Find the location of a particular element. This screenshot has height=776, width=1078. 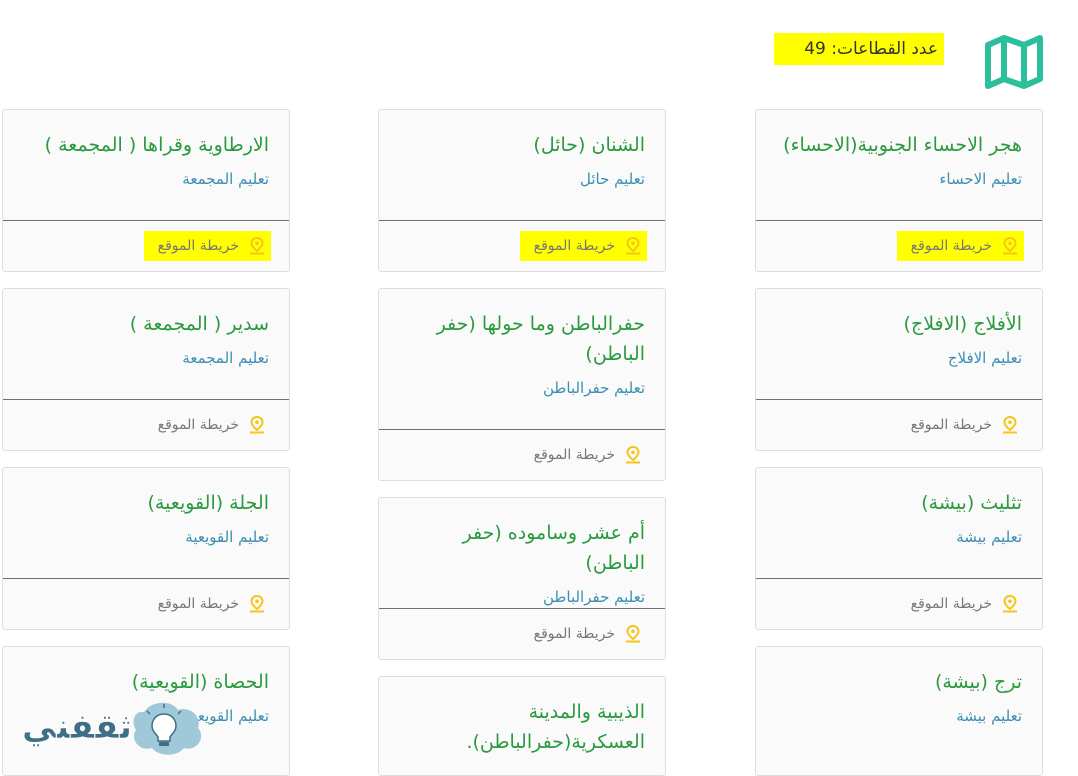

sector-subtitle: تعليم الافلاج is located at coordinates (899, 358).